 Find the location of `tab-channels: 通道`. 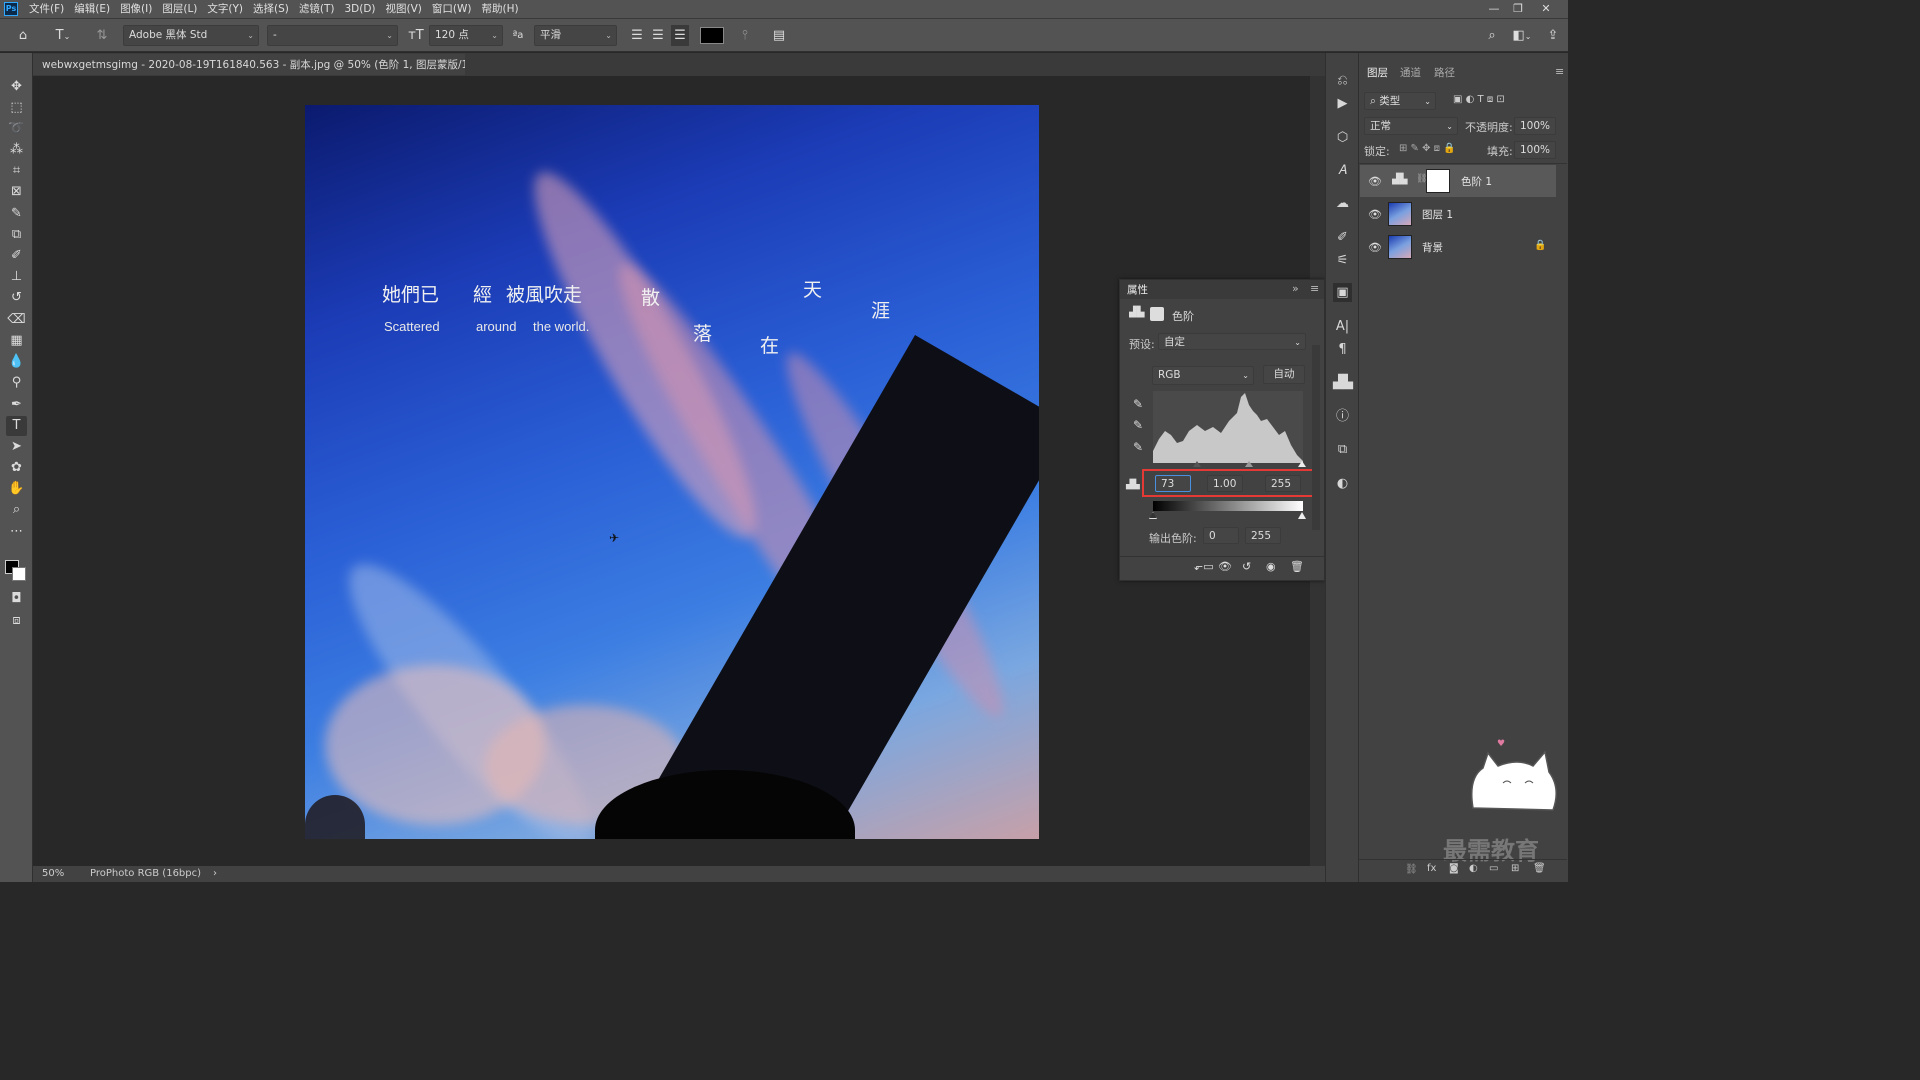

tab-channels: 通道 is located at coordinates (1410, 72).